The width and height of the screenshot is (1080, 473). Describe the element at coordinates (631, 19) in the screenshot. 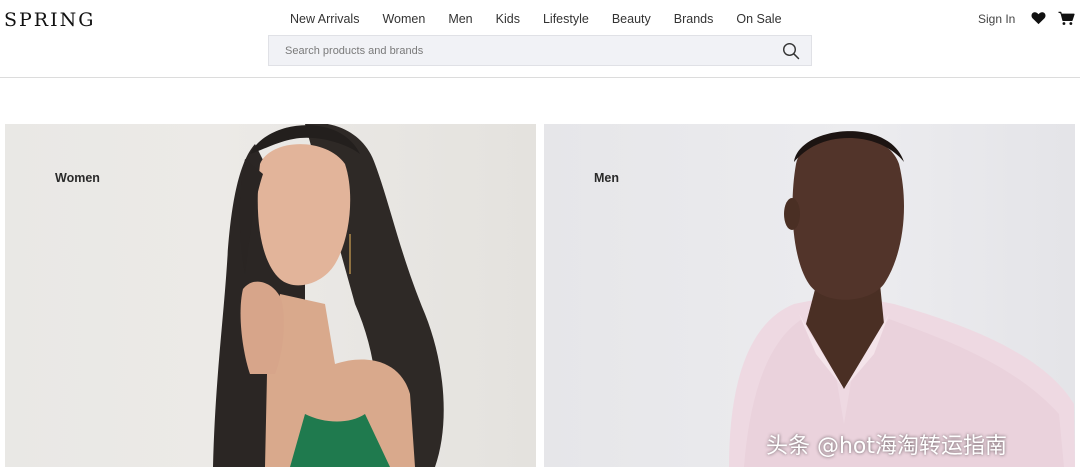

I see `nav-item-beauty: Beauty` at that location.